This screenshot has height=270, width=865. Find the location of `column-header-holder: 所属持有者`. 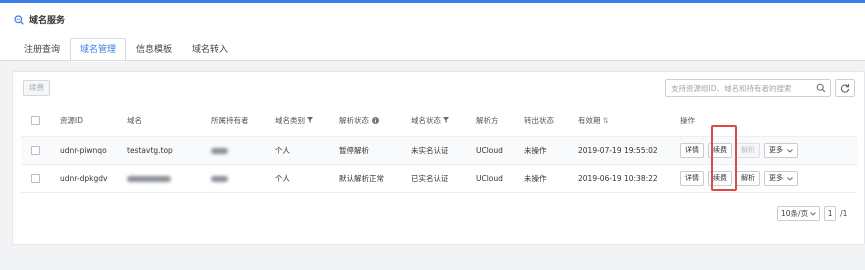

column-header-holder: 所属持有者 is located at coordinates (230, 120).